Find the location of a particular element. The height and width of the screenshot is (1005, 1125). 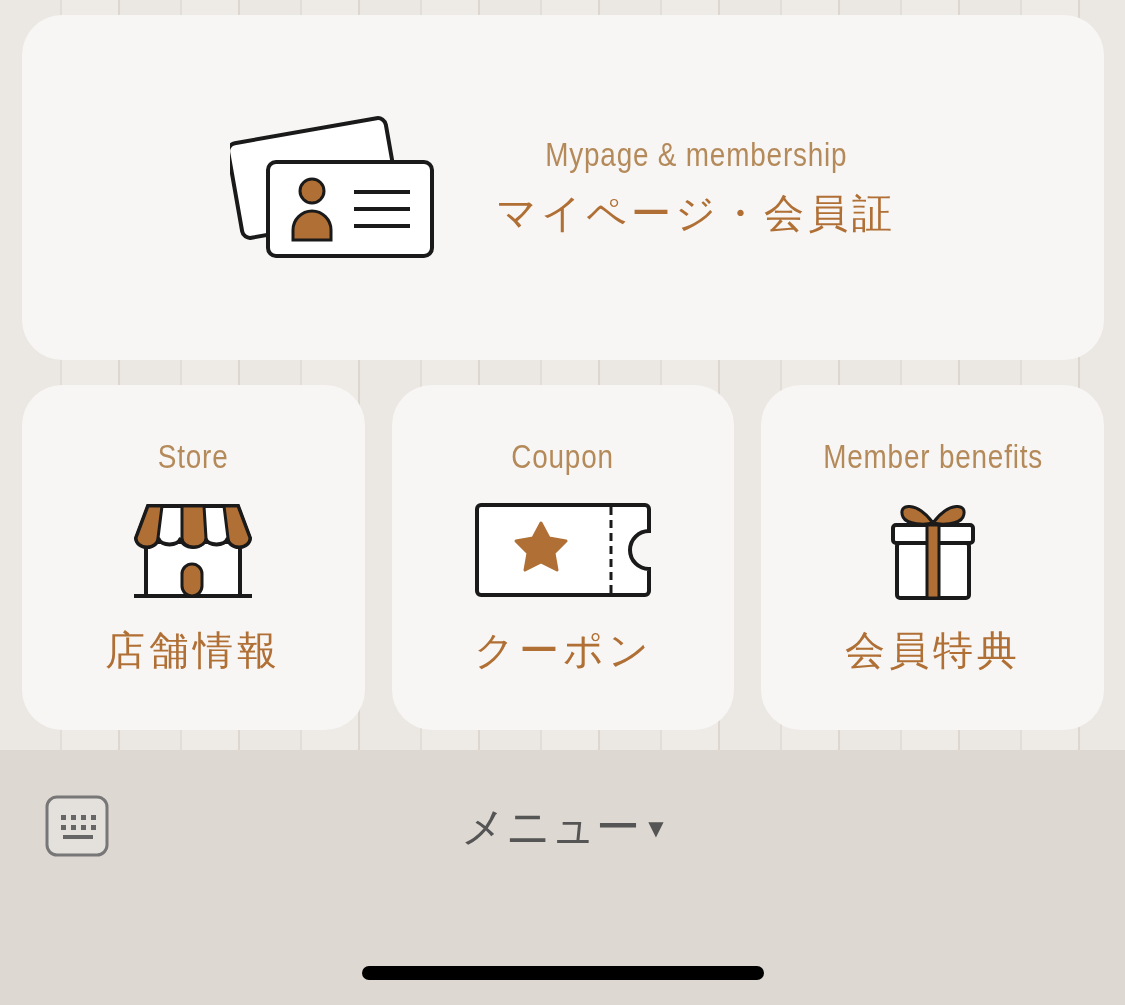

ticket-icon is located at coordinates (563, 549).